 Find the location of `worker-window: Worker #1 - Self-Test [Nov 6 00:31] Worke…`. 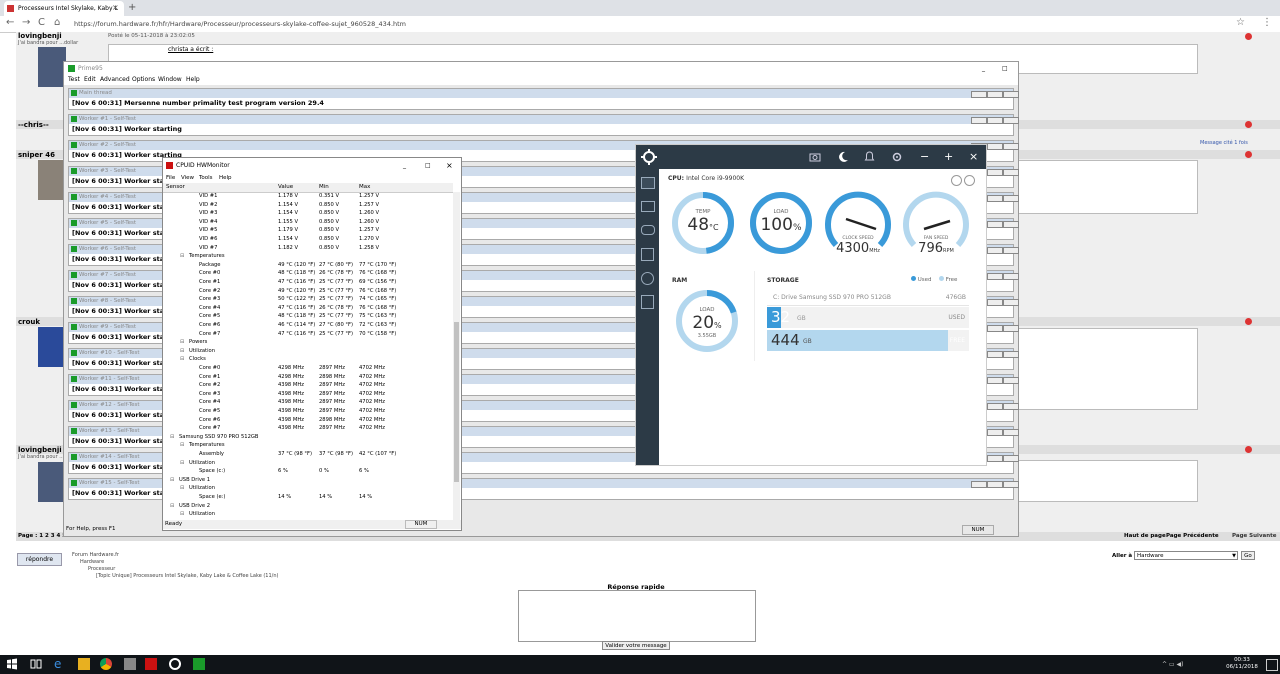

worker-window: Worker #1 - Self-Test [Nov 6 00:31] Worke… is located at coordinates (543, 125).